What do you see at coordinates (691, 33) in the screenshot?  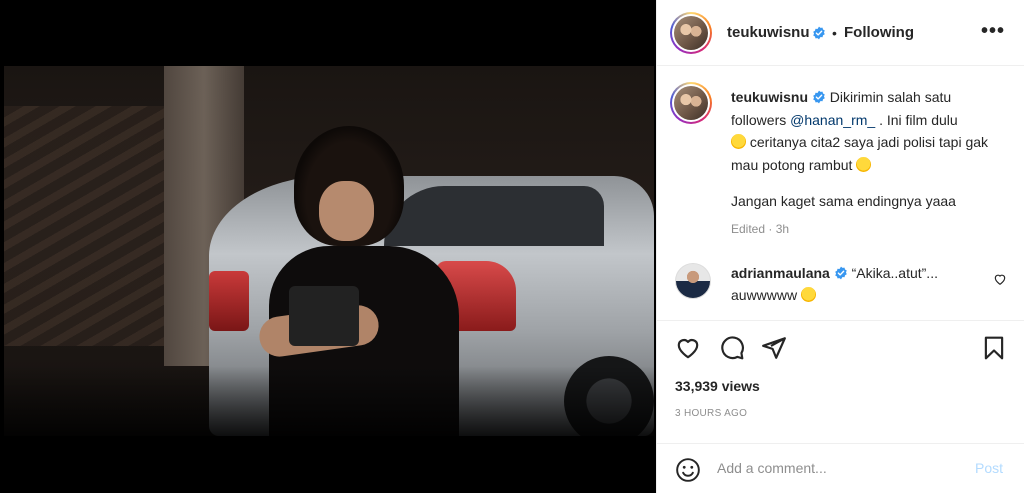 I see `author-avatar` at bounding box center [691, 33].